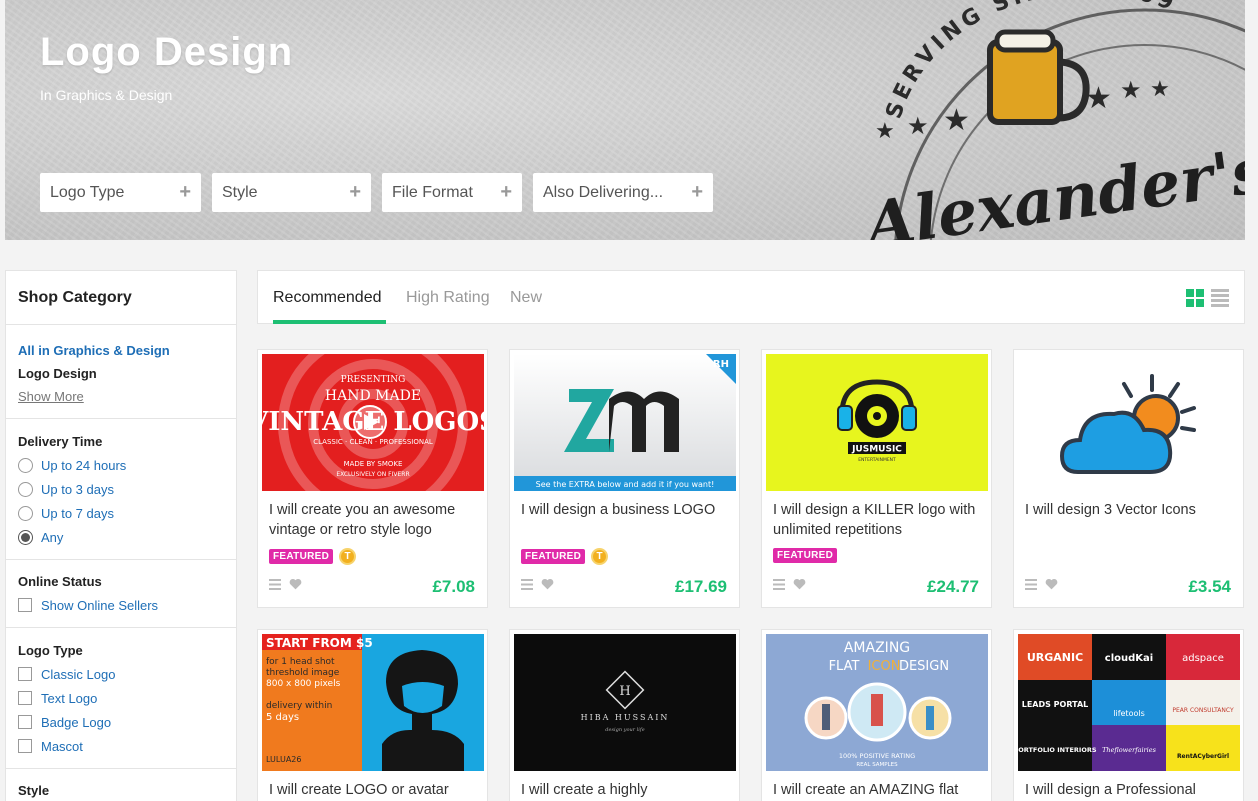 This screenshot has width=1258, height=801. What do you see at coordinates (121, 674) in the screenshot?
I see `logo-type-classic: Classic Logo` at bounding box center [121, 674].